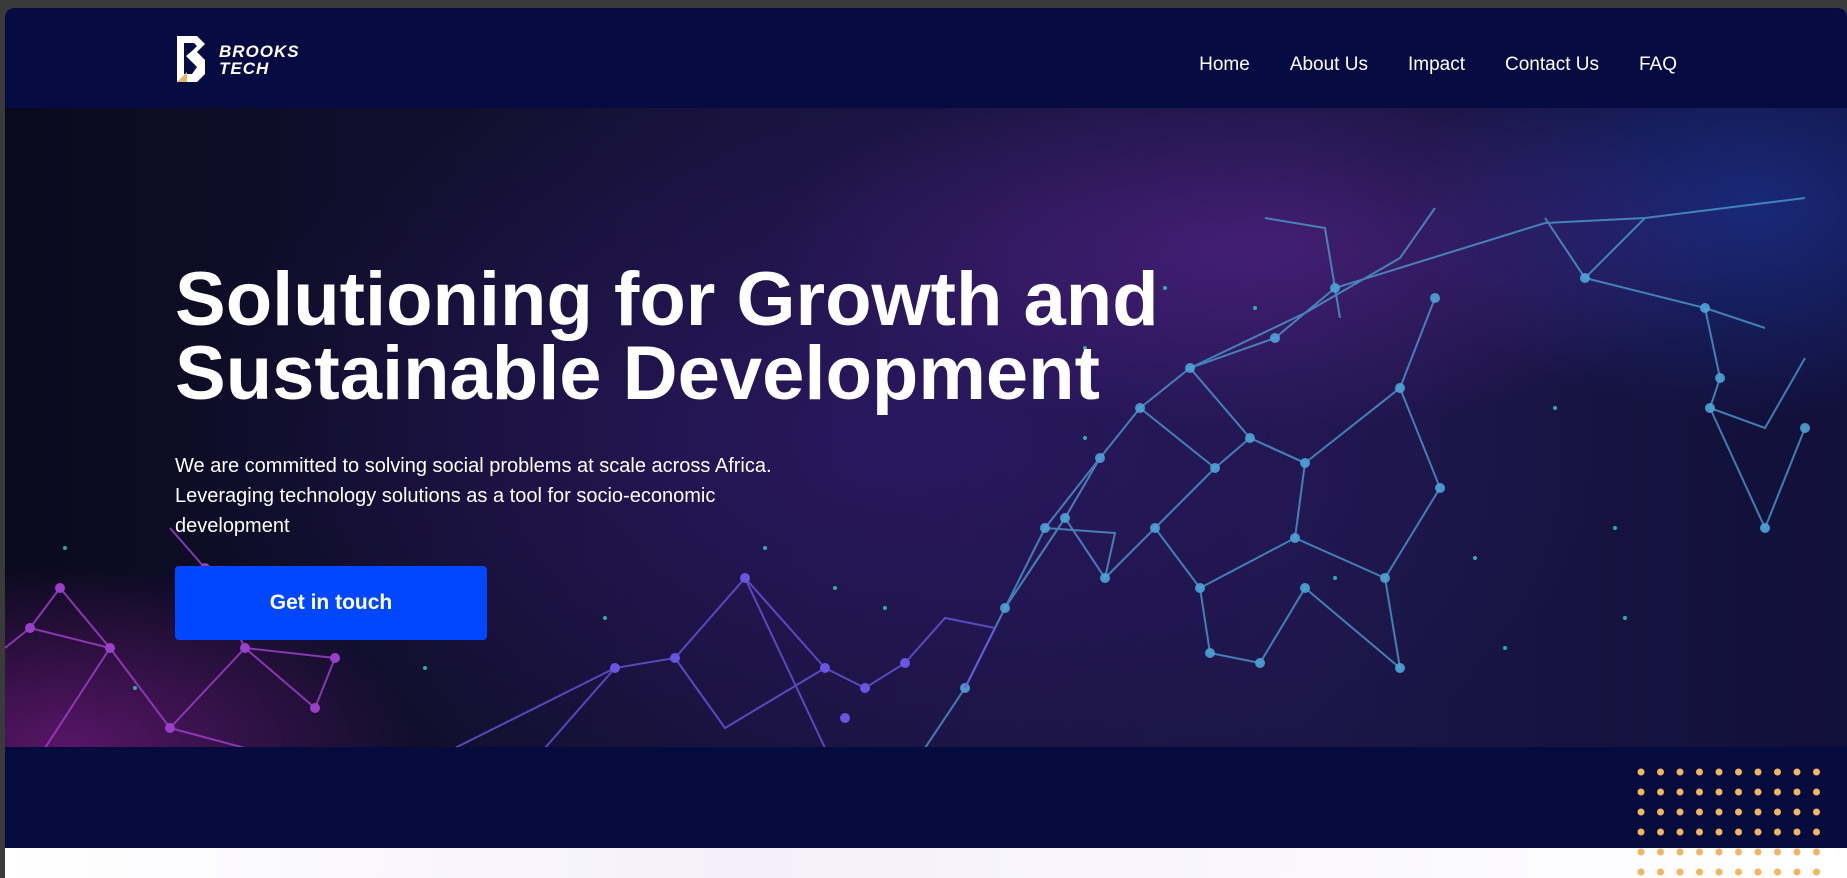 The width and height of the screenshot is (1847, 878). Describe the element at coordinates (259, 51) in the screenshot. I see `brand-name-line1: BROOKS` at that location.